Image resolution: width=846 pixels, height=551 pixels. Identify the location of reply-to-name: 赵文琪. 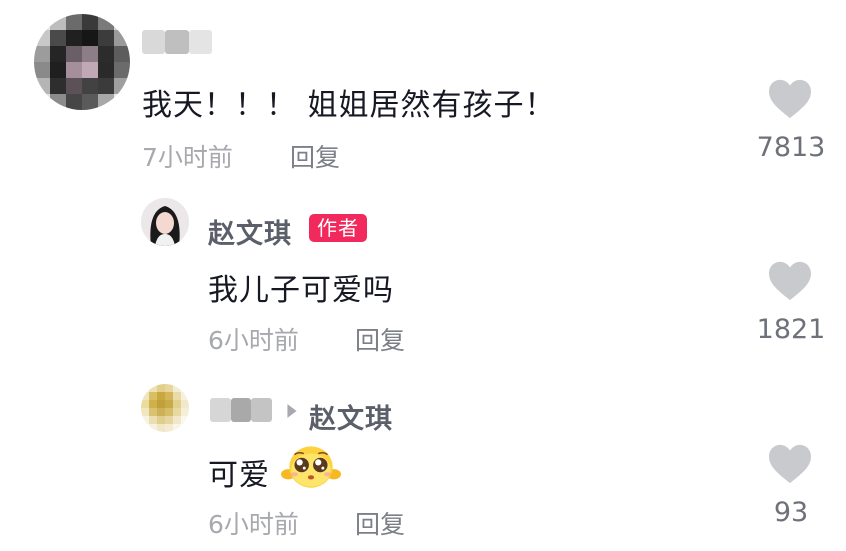
(351, 416).